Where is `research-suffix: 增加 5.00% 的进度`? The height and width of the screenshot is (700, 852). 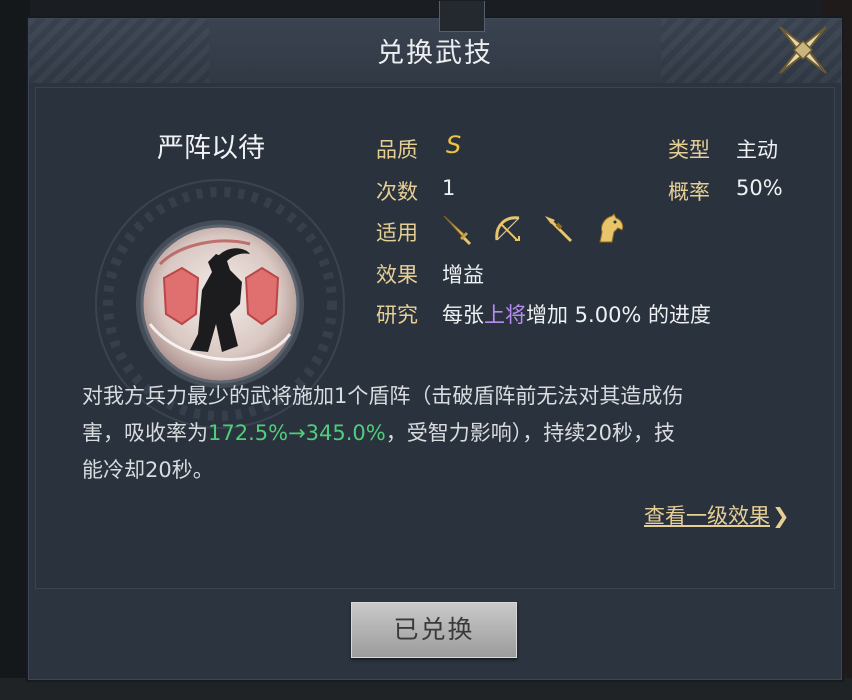
research-suffix: 增加 5.00% 的进度 is located at coordinates (619, 315).